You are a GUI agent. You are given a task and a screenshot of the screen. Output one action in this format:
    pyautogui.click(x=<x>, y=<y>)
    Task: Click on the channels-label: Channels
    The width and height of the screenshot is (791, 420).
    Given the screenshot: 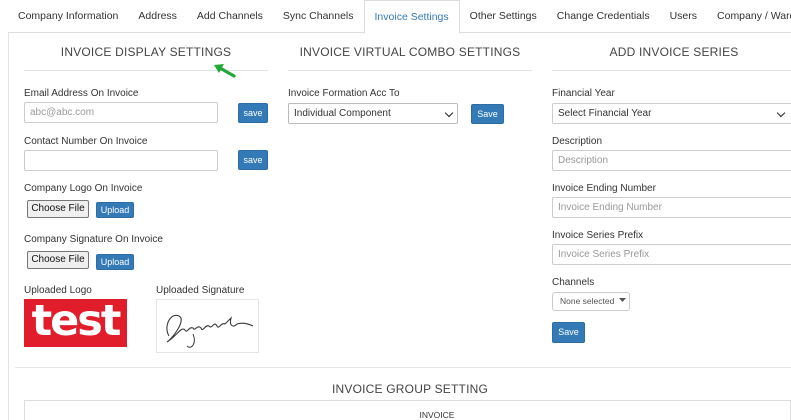 What is the action you would take?
    pyautogui.click(x=573, y=282)
    